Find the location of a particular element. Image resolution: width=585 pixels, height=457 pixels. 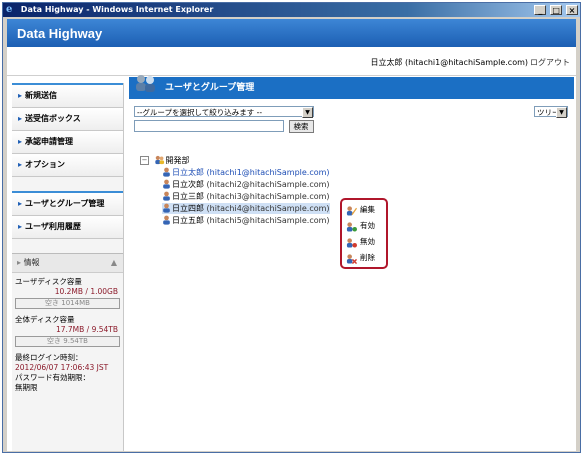

menu-item-edit: 編集 is located at coordinates (360, 210).